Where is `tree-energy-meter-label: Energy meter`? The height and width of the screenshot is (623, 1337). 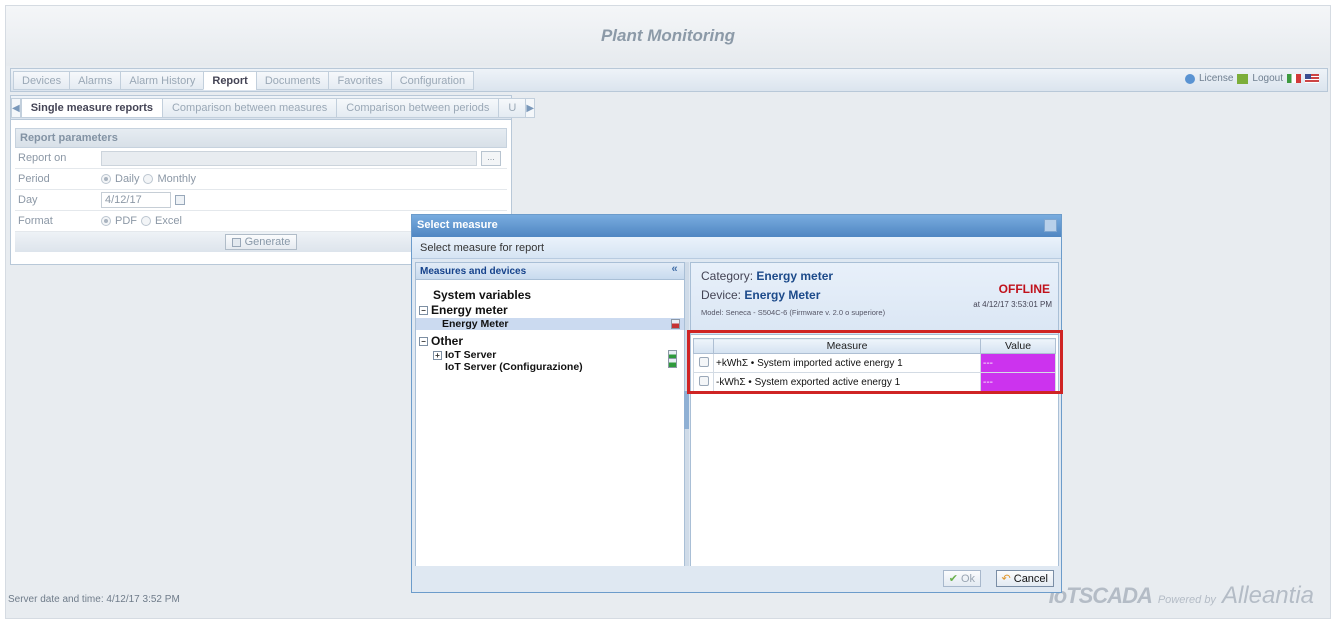 tree-energy-meter-label: Energy meter is located at coordinates (469, 310).